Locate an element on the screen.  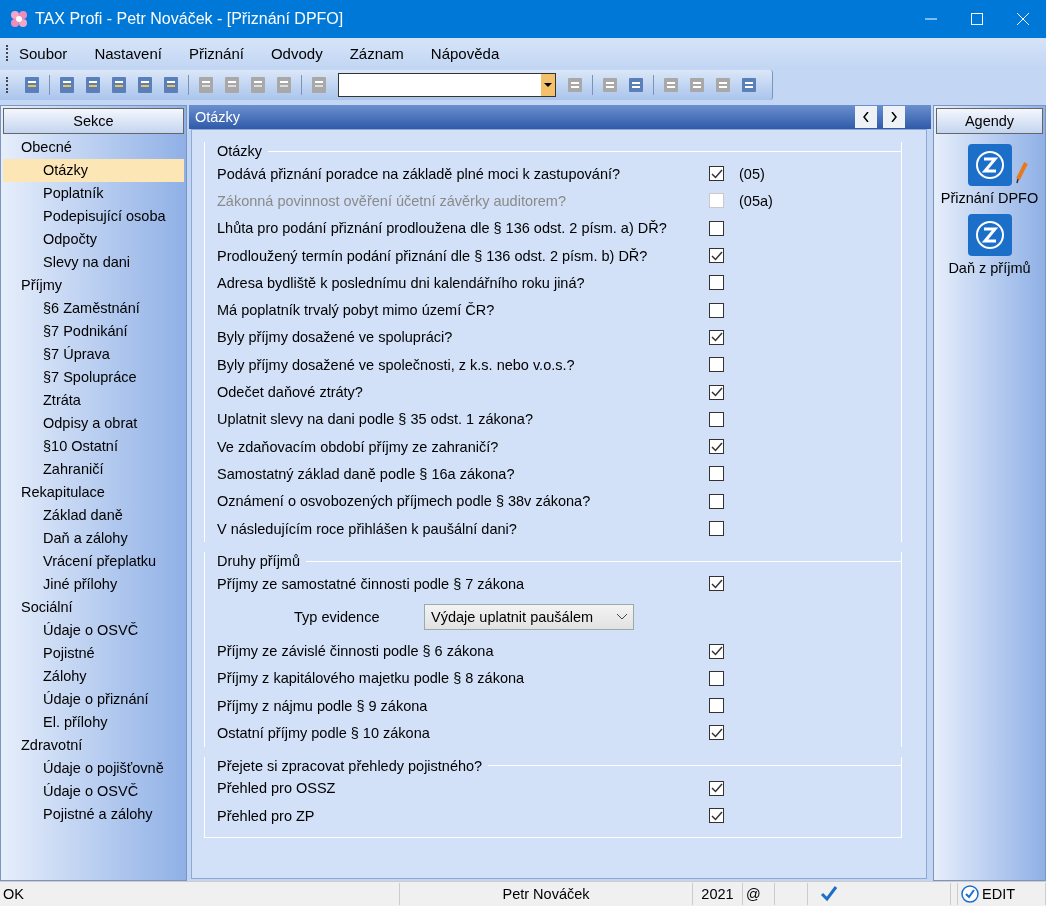
sidebar-item: Údaje o přiznání is located at coordinates (93, 699).